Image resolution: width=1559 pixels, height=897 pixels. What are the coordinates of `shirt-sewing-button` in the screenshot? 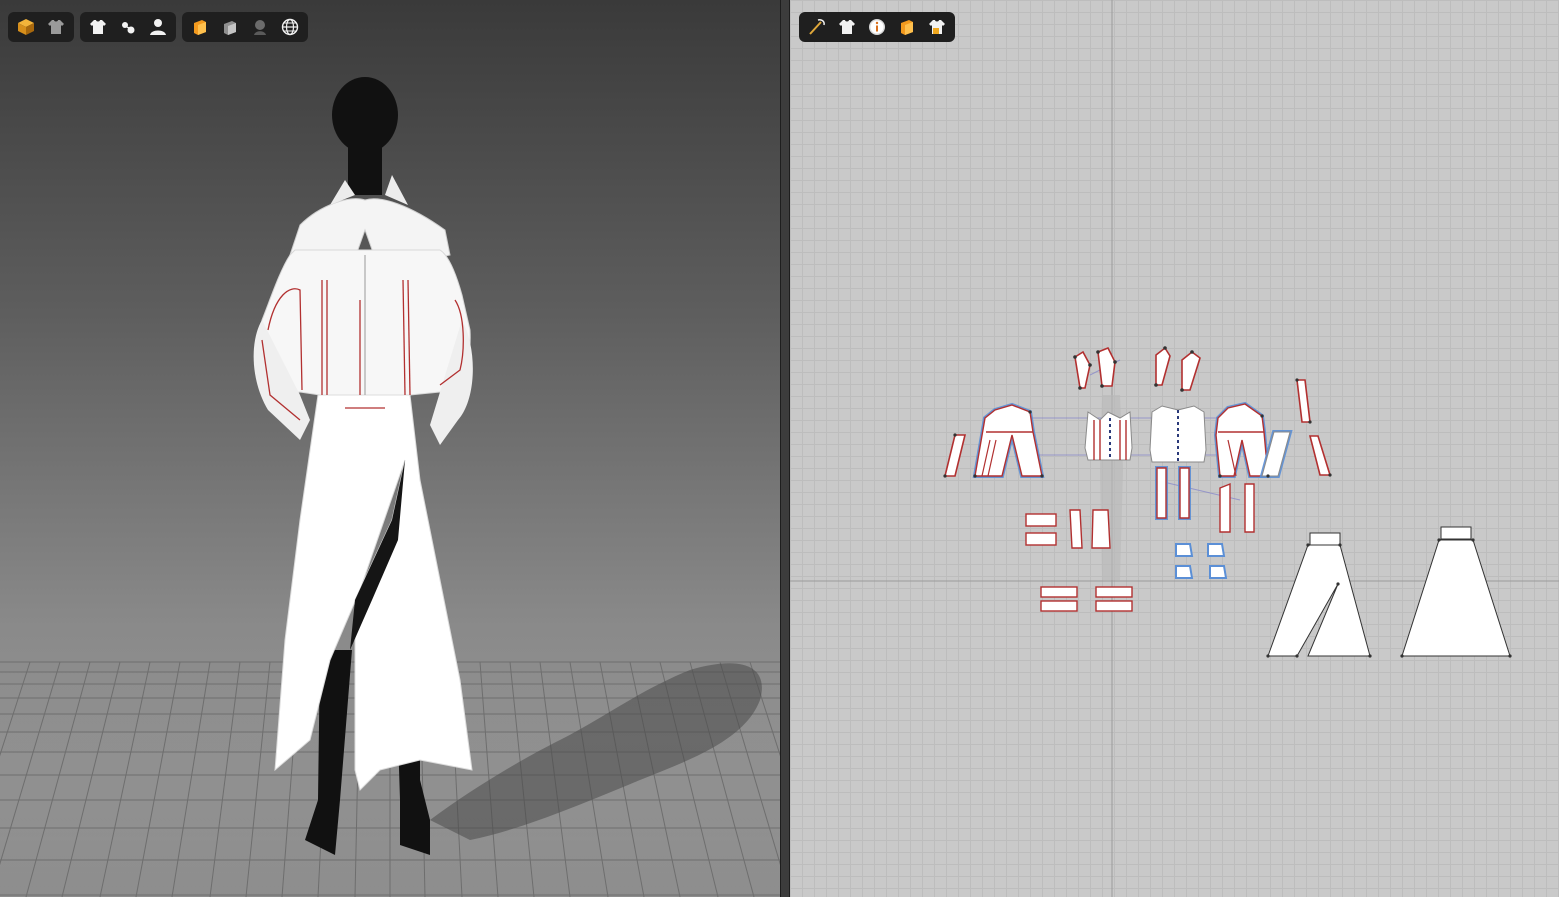 It's located at (128, 27).